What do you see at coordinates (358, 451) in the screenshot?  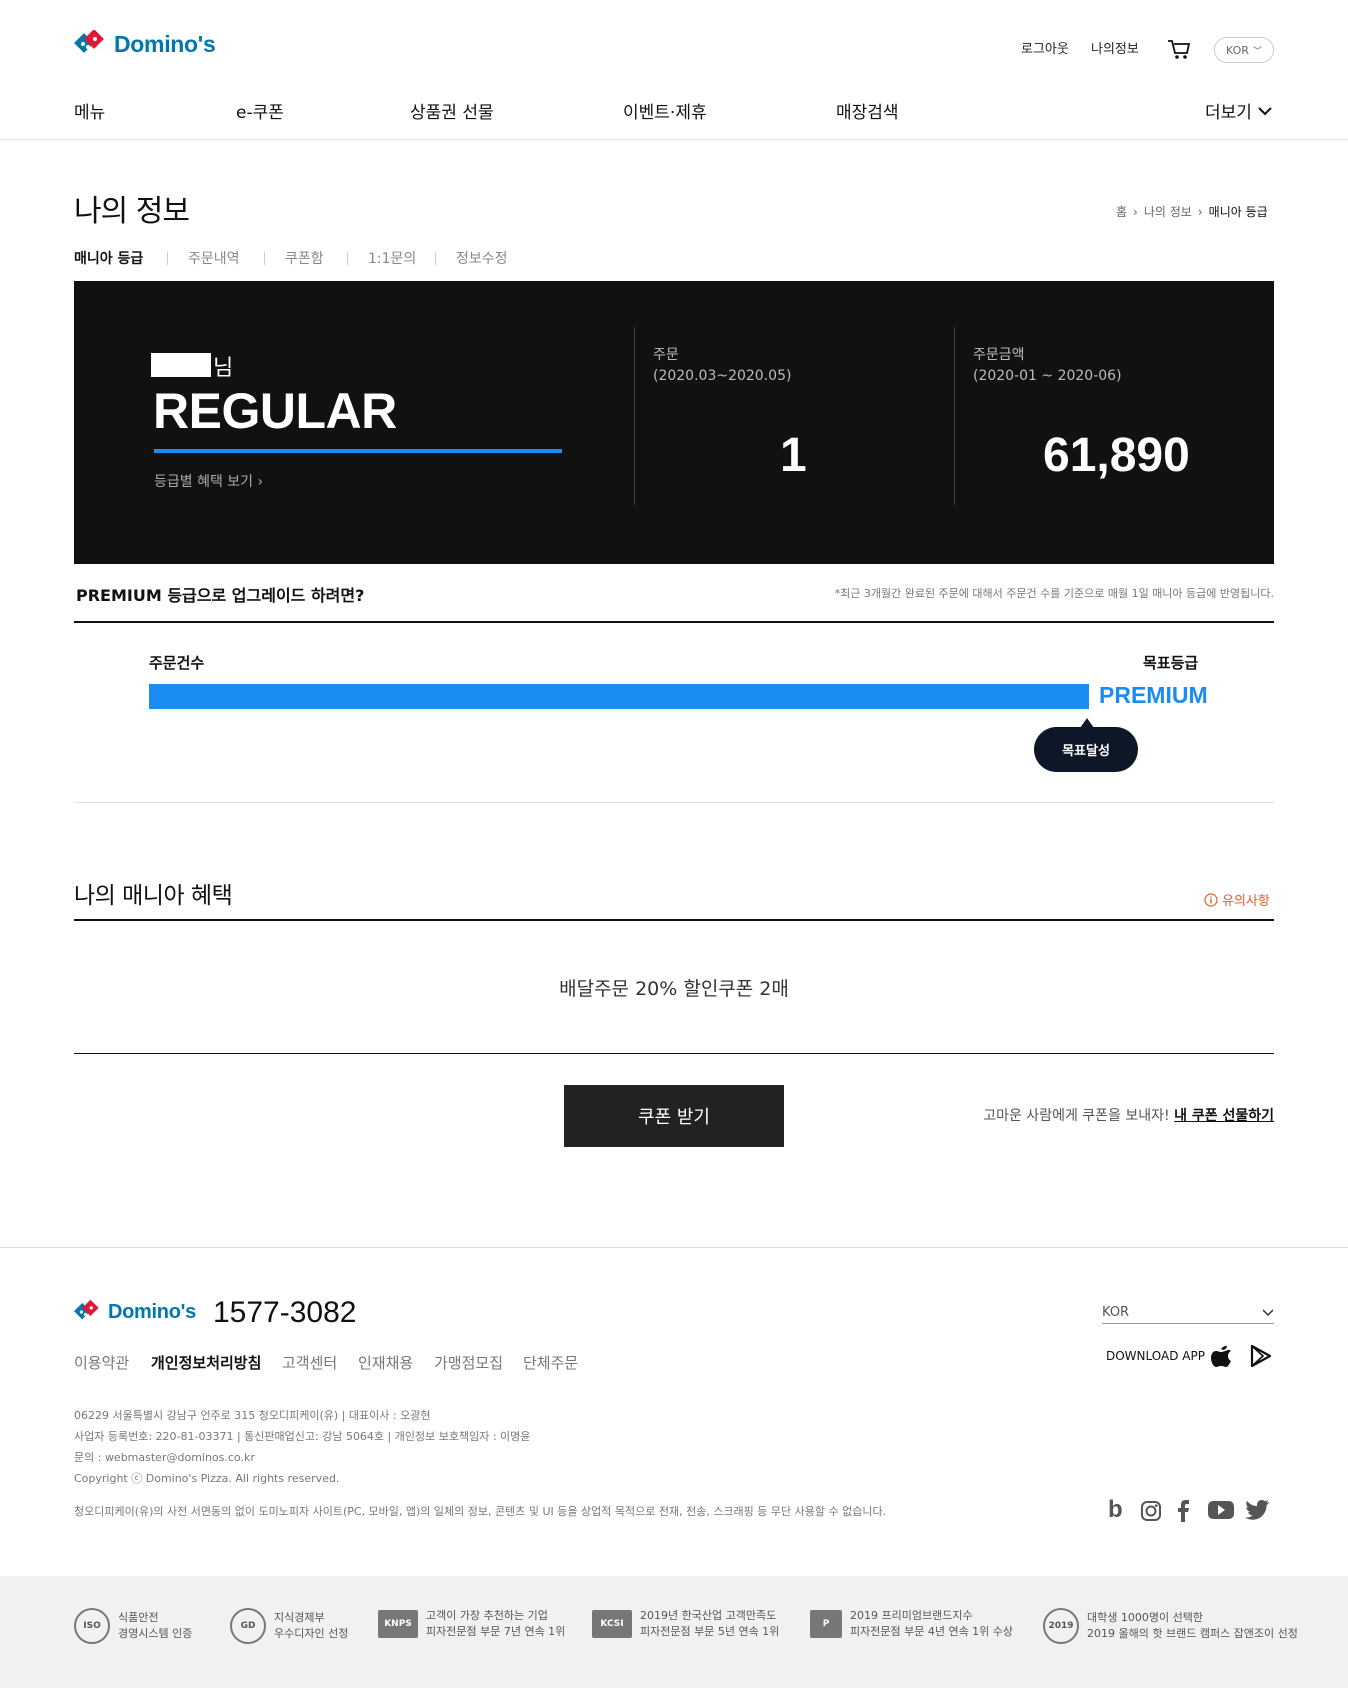 I see `grade-underline` at bounding box center [358, 451].